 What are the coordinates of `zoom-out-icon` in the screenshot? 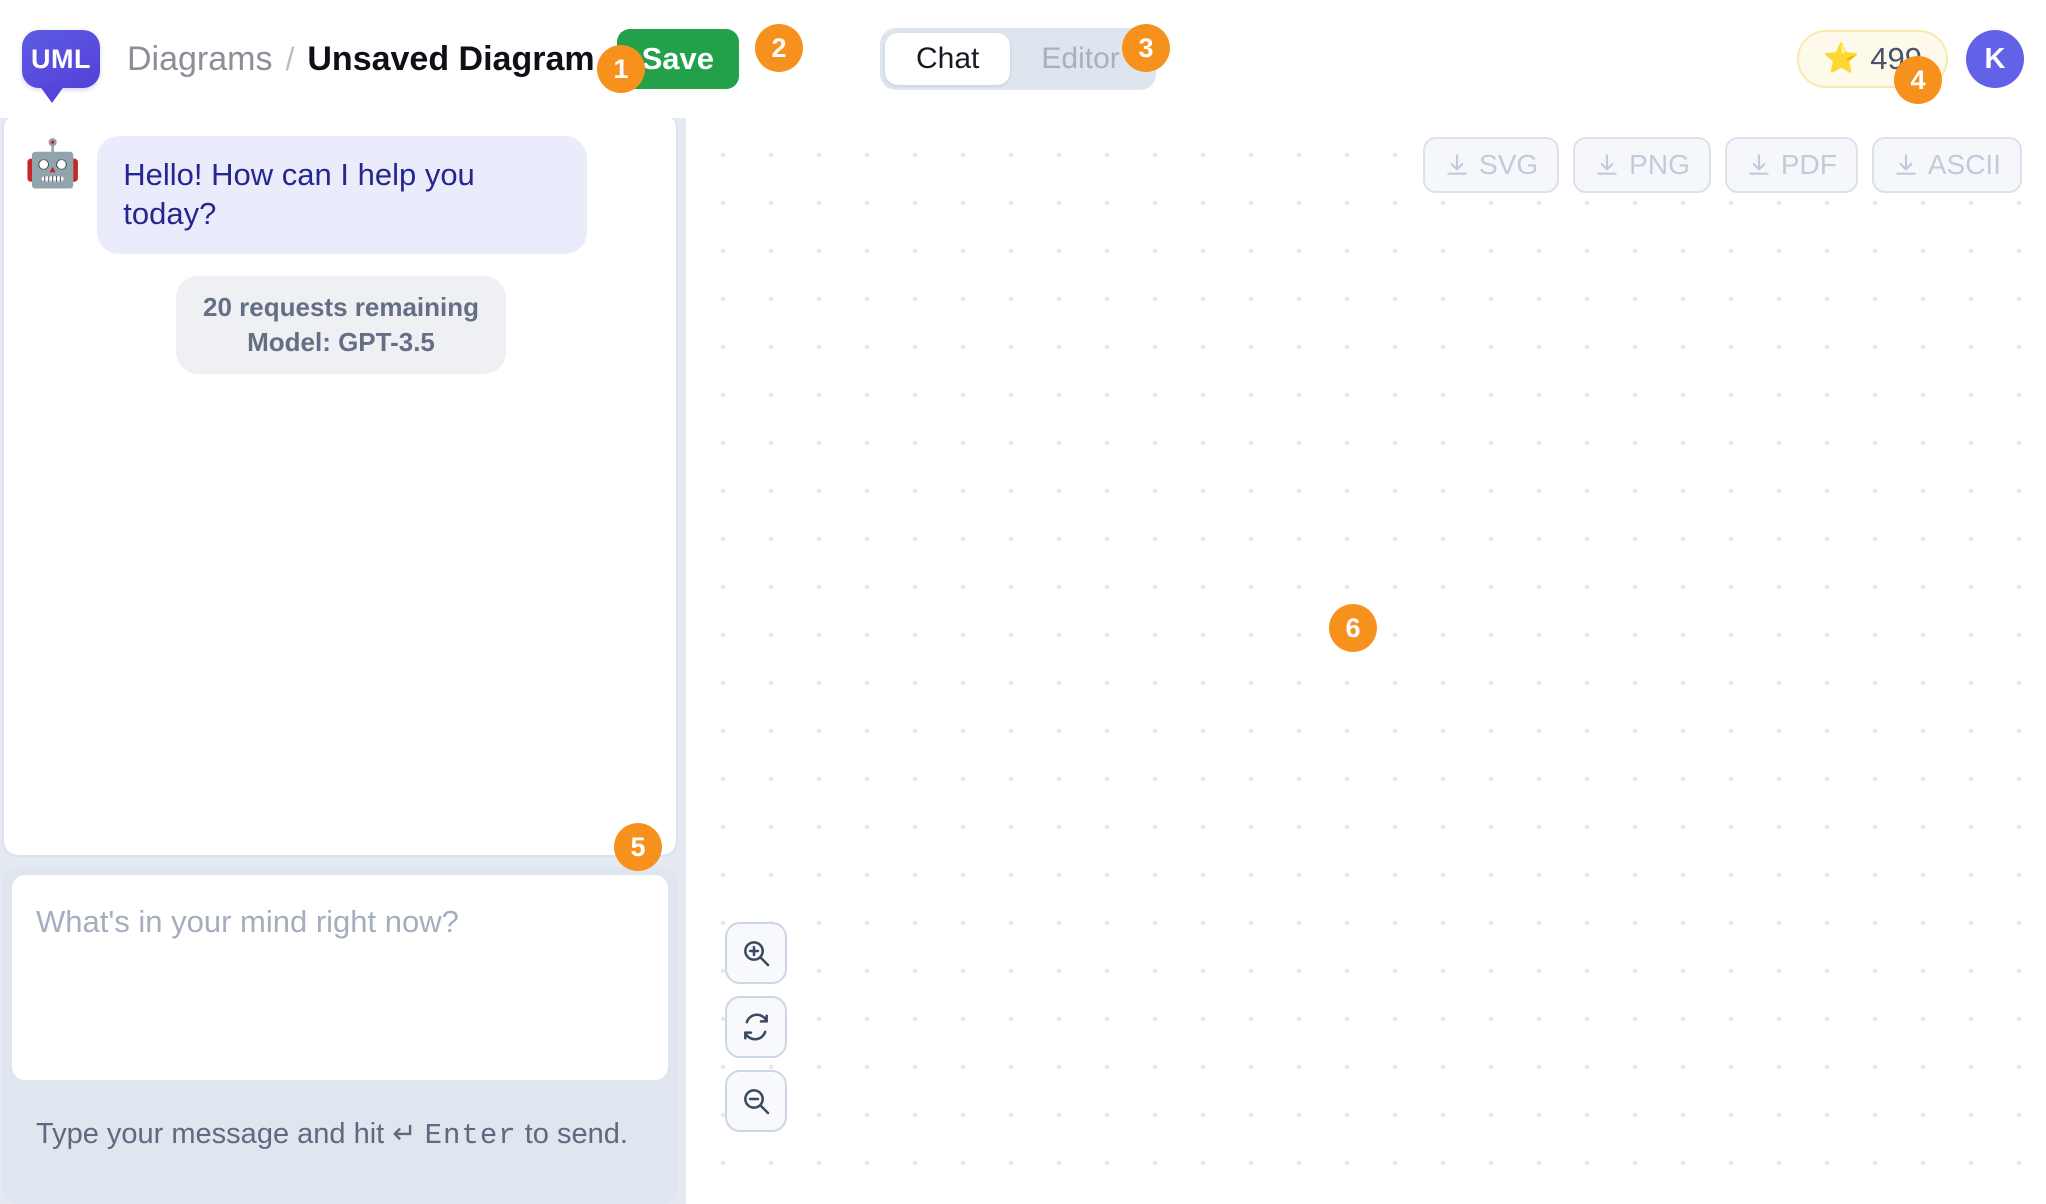 It's located at (756, 1101).